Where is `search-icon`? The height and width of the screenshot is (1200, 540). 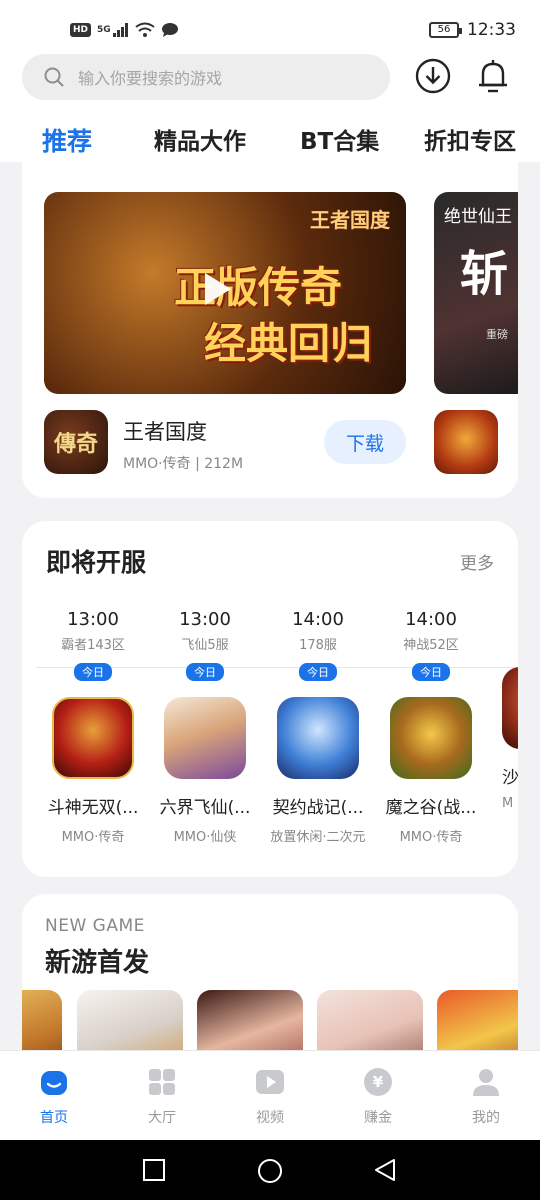 search-icon is located at coordinates (54, 77).